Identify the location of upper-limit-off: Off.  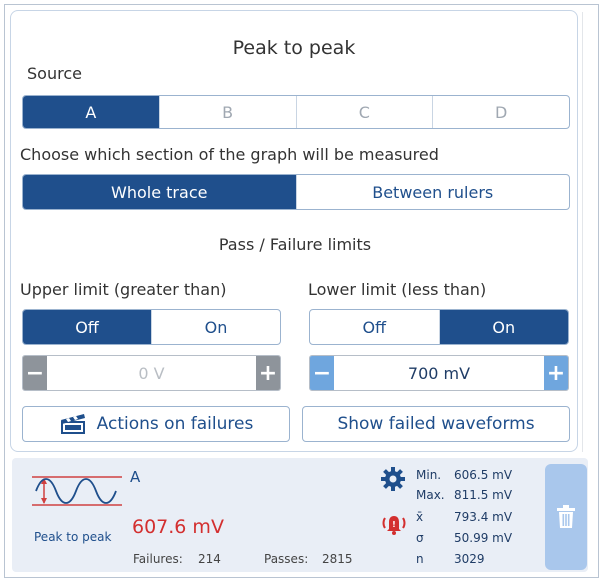
(87, 327).